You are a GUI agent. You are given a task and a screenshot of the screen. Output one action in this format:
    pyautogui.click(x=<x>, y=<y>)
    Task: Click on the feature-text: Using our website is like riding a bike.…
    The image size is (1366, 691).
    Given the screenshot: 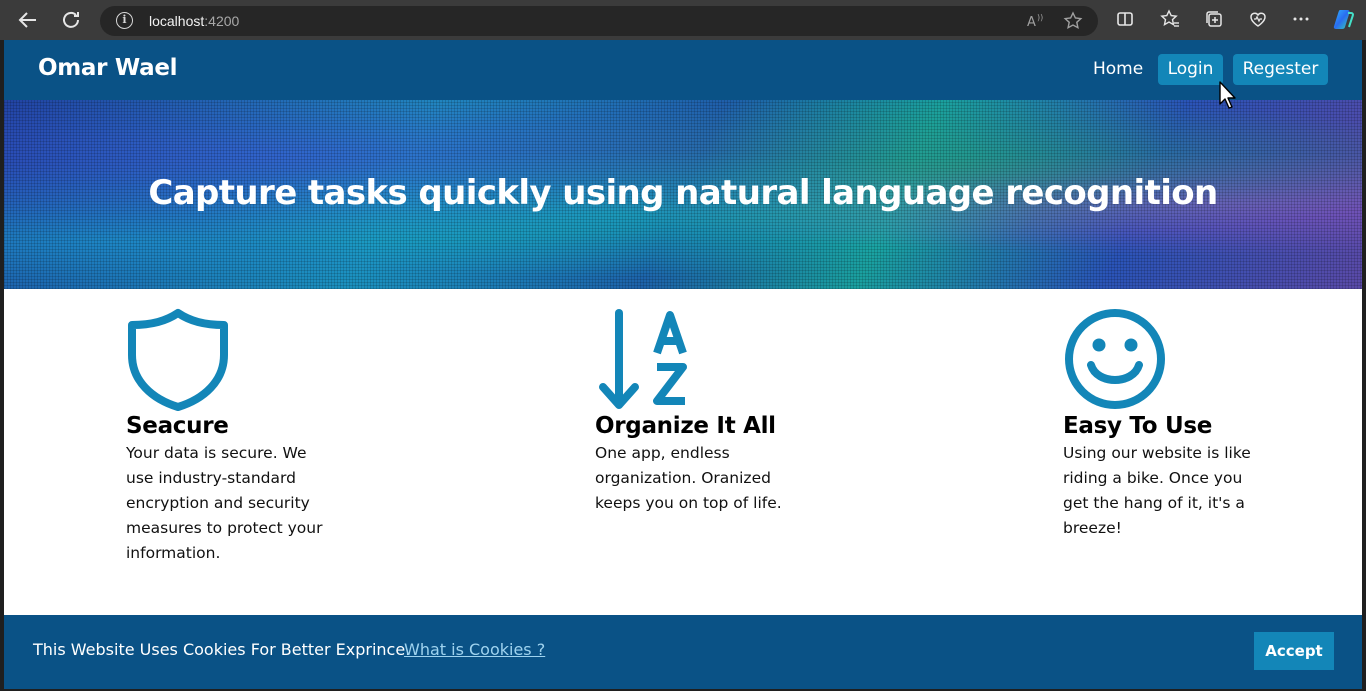 What is the action you would take?
    pyautogui.click(x=1157, y=490)
    